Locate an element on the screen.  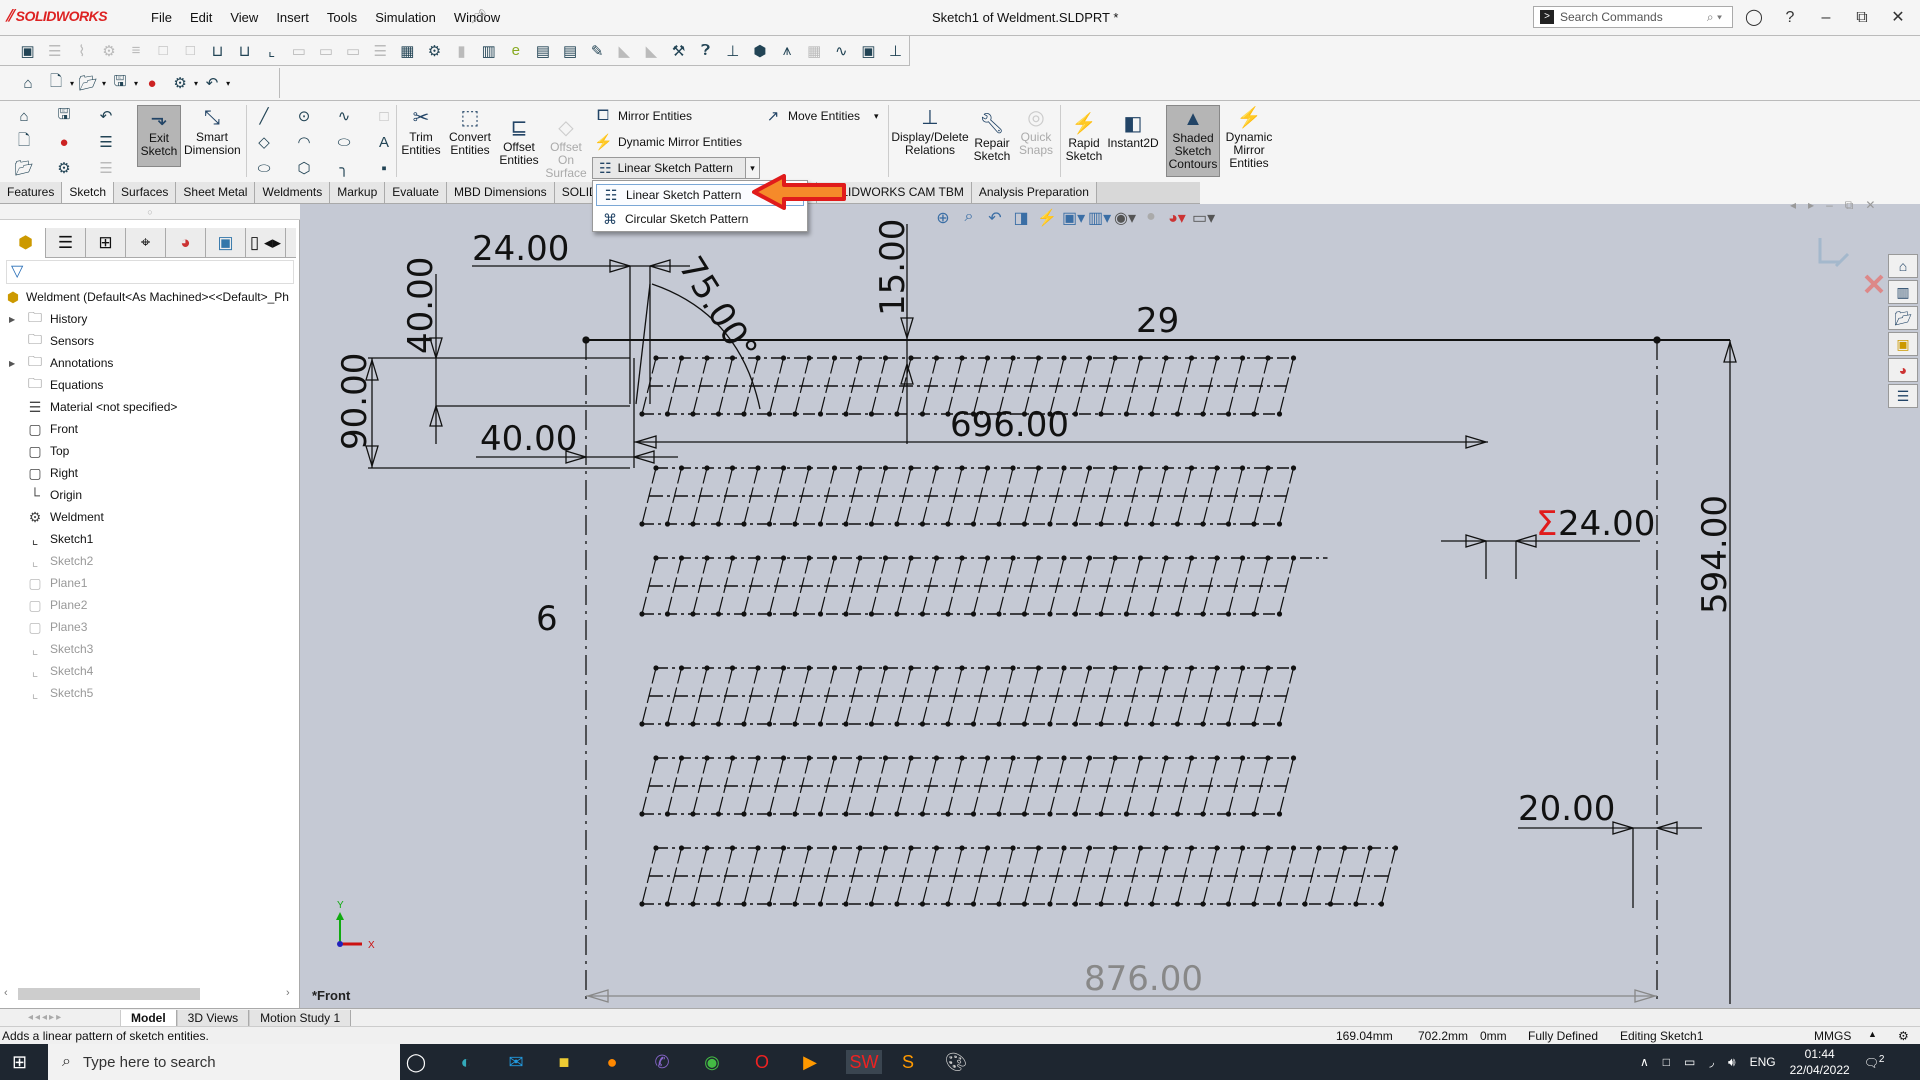
solidworks-logo: ⫽ SOLIDWORKS is located at coordinates (57, 17).